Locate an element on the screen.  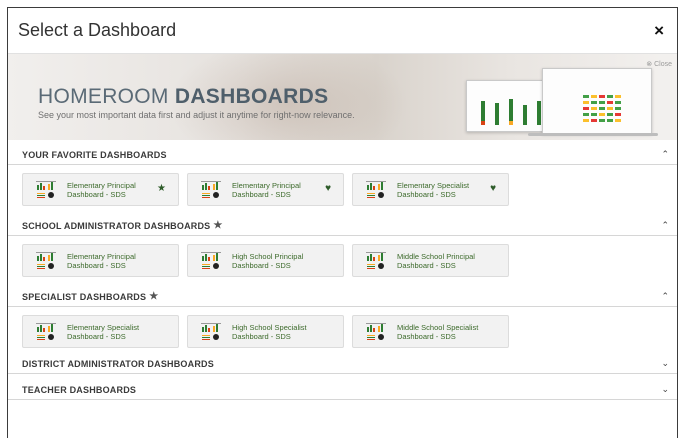
section-title-text: DISTRICT ADMINISTRATOR DASHBOARDS is located at coordinates (118, 363).